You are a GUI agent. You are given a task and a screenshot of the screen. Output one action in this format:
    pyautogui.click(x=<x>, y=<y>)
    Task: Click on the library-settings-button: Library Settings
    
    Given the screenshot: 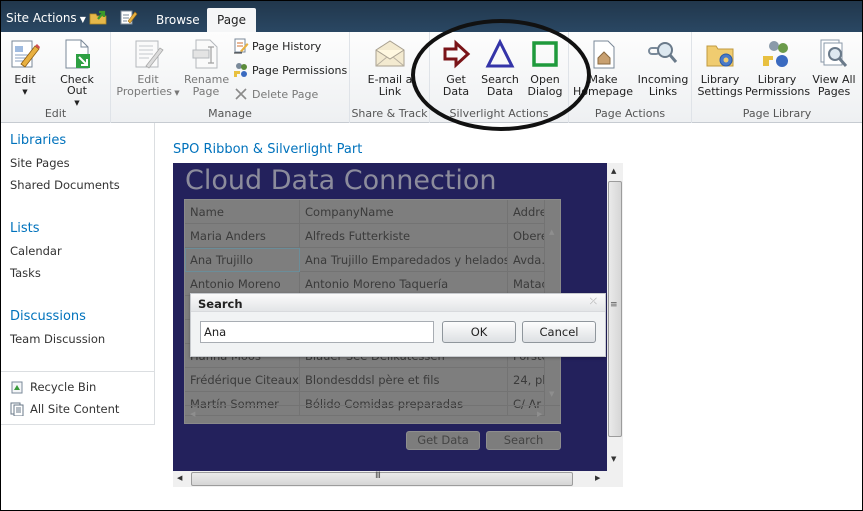 What is the action you would take?
    pyautogui.click(x=720, y=67)
    